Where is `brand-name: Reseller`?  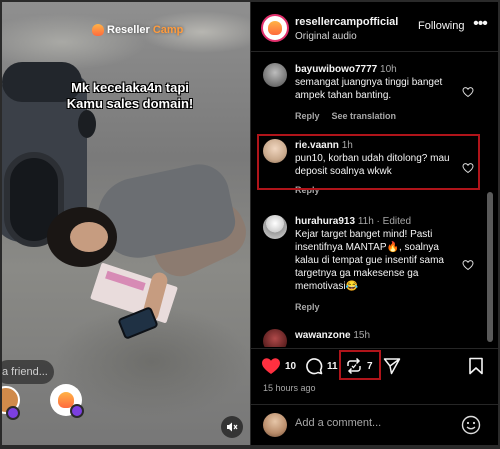 brand-name: Reseller is located at coordinates (128, 30).